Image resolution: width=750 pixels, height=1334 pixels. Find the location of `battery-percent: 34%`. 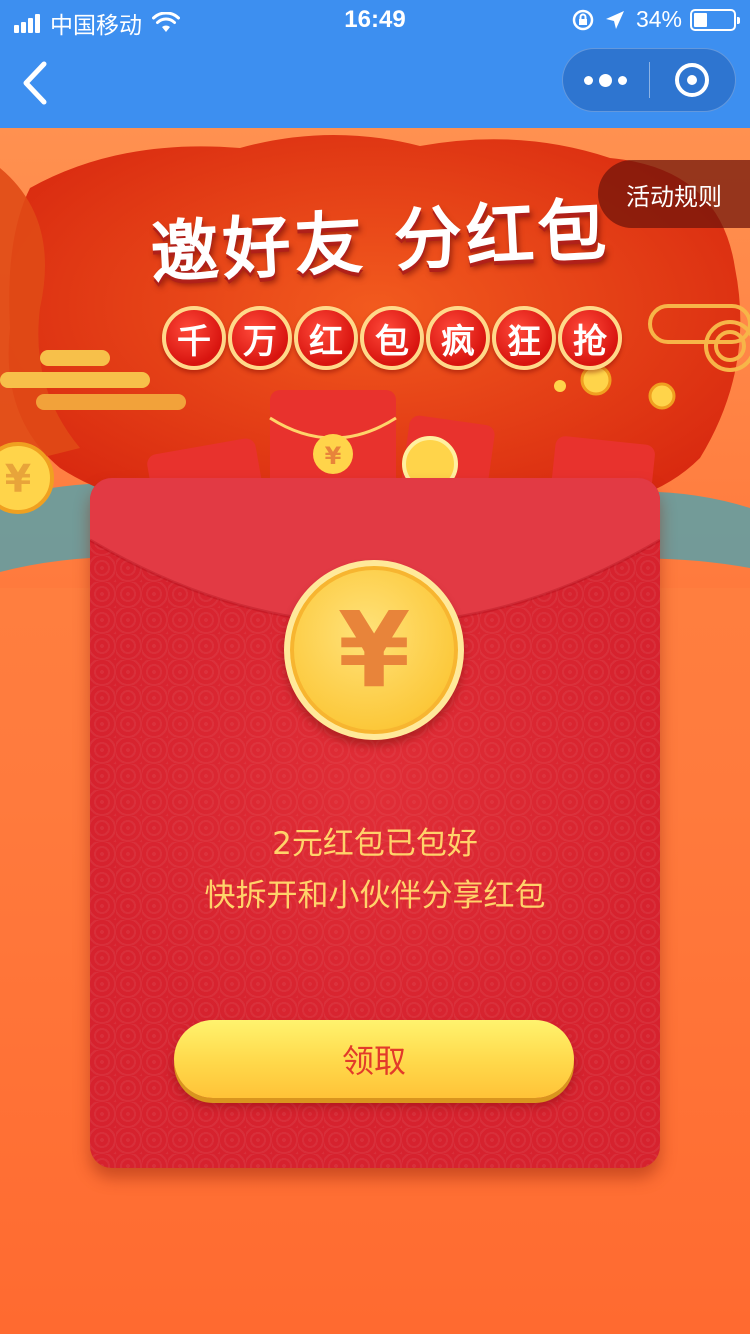

battery-percent: 34% is located at coordinates (658, 19).